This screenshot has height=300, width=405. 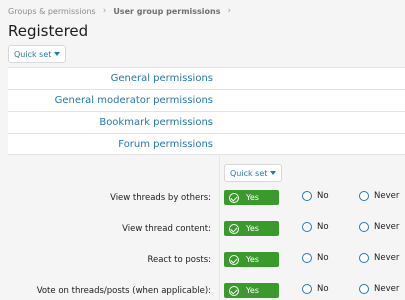 I want to click on section-general-moderator-permissions: General moderator permissions, so click(x=206, y=100).